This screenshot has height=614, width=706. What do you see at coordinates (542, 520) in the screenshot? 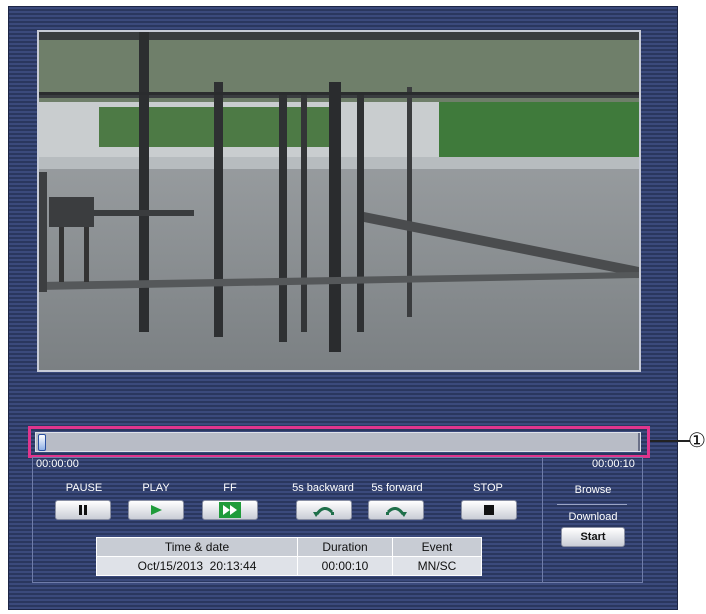
I see `controls-divider` at bounding box center [542, 520].